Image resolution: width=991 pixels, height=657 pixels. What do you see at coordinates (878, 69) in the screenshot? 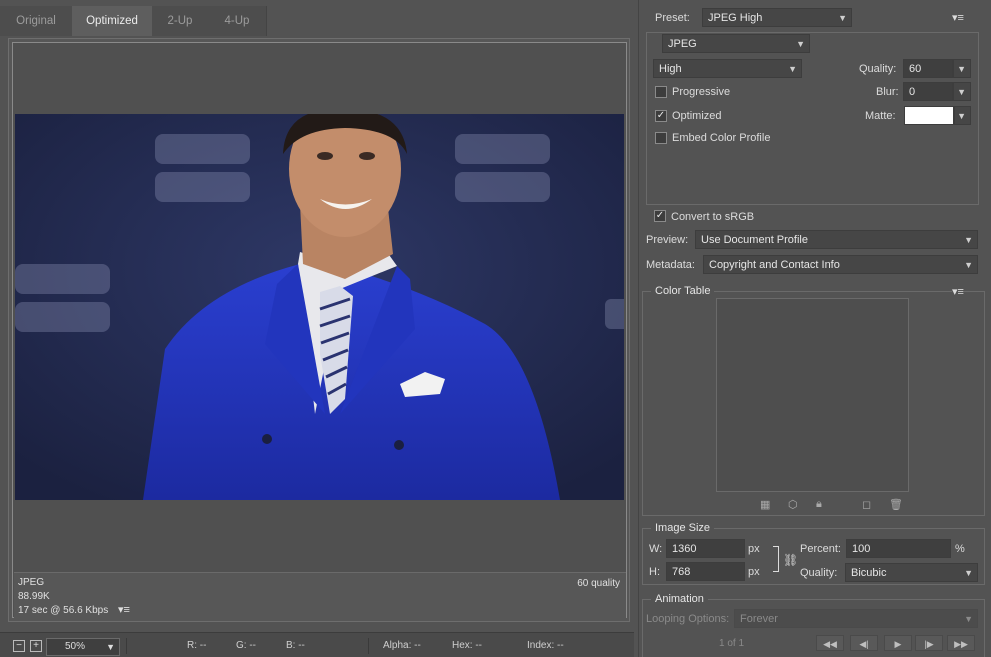
I see `quality-label: Quality:` at bounding box center [878, 69].